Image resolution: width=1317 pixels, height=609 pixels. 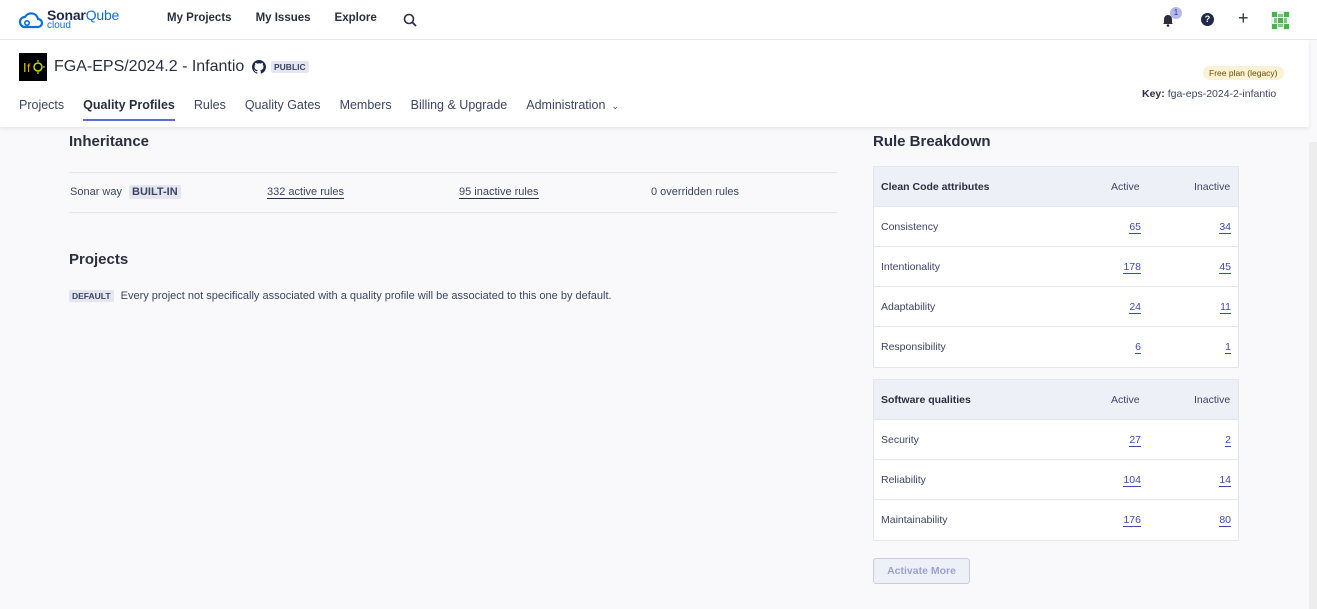 What do you see at coordinates (33, 67) in the screenshot?
I see `project-logo: I f` at bounding box center [33, 67].